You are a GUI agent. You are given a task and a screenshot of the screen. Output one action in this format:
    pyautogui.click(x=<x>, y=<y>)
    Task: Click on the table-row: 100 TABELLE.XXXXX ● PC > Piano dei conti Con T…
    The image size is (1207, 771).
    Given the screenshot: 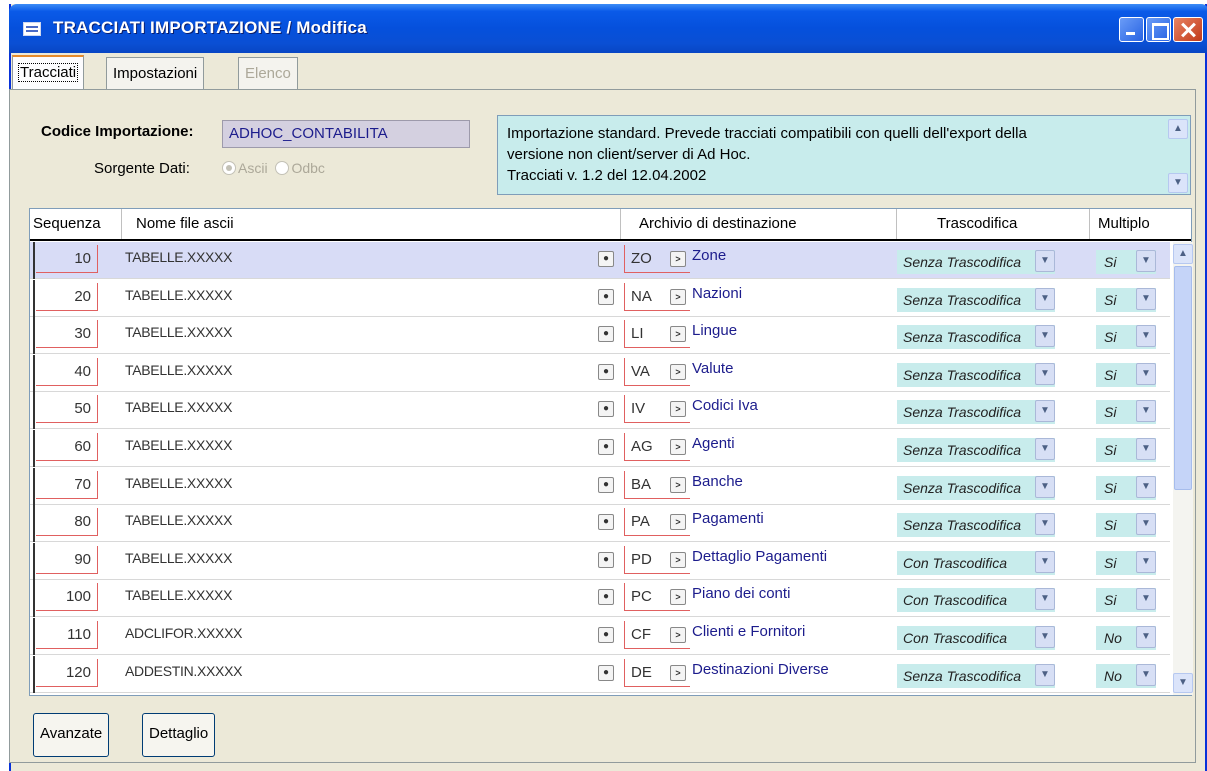 What is the action you would take?
    pyautogui.click(x=600, y=599)
    